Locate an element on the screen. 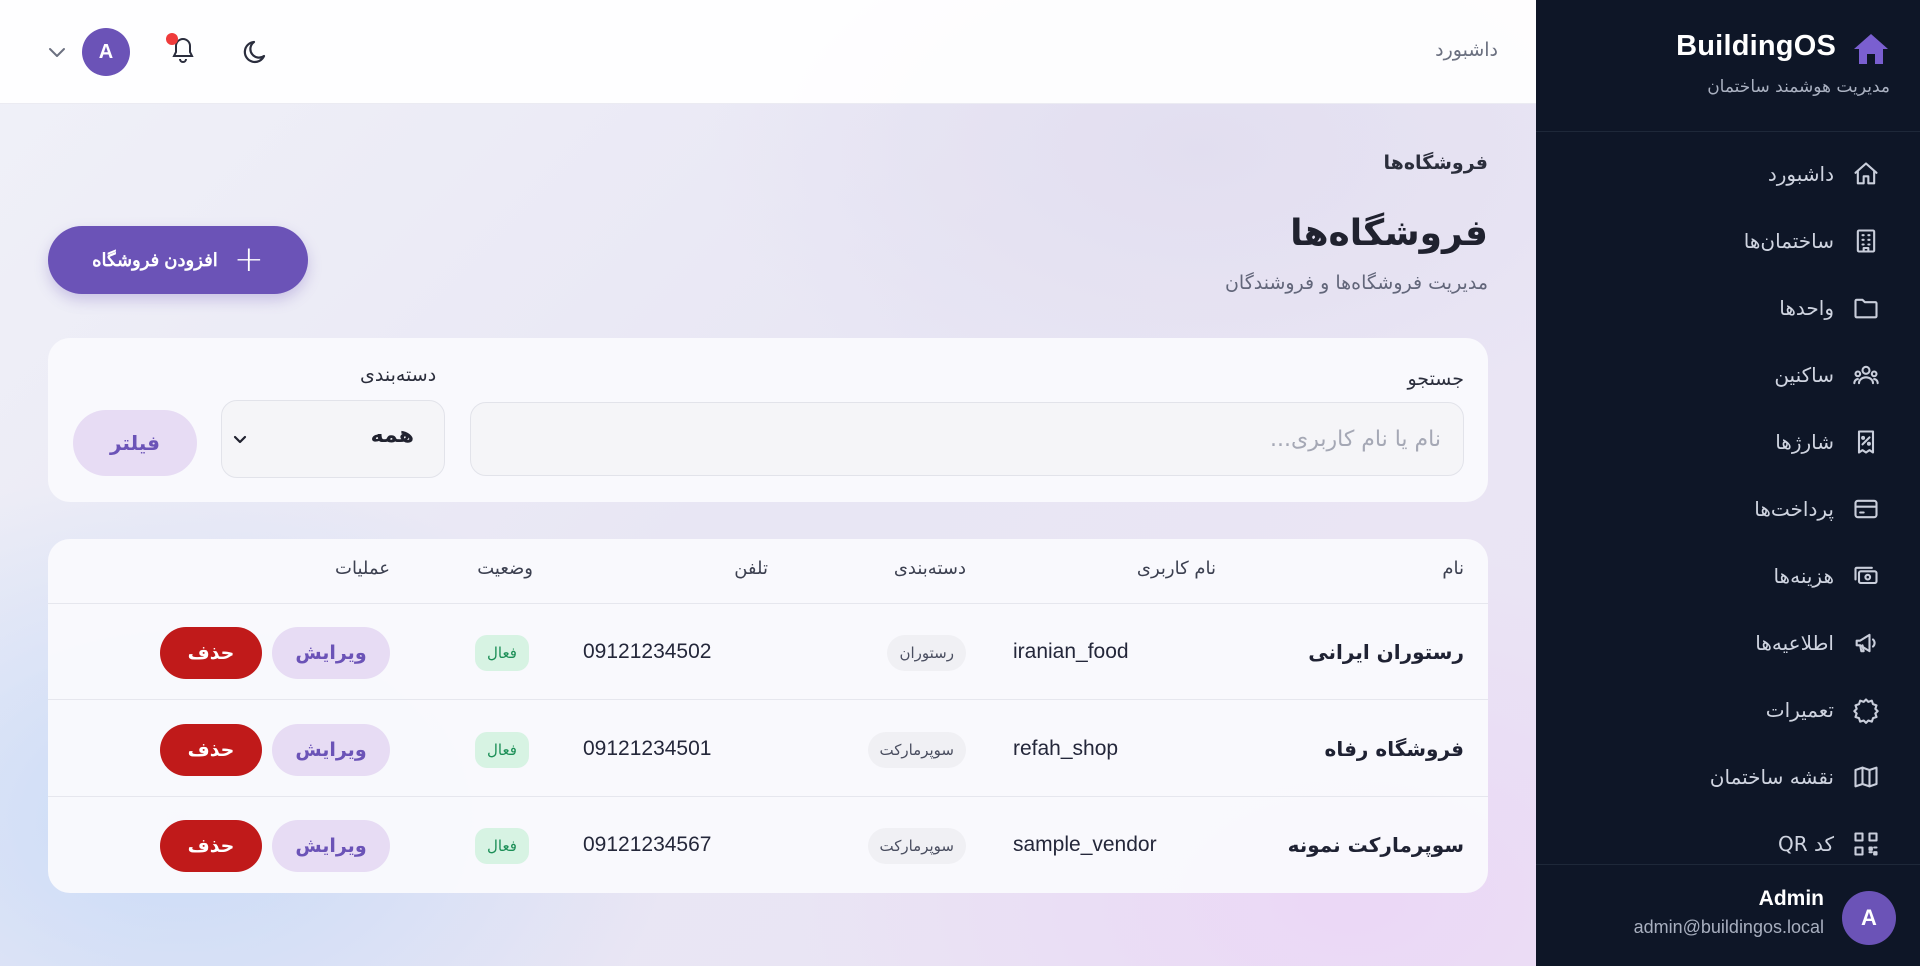  column-header-actions: عملیات is located at coordinates (362, 568).